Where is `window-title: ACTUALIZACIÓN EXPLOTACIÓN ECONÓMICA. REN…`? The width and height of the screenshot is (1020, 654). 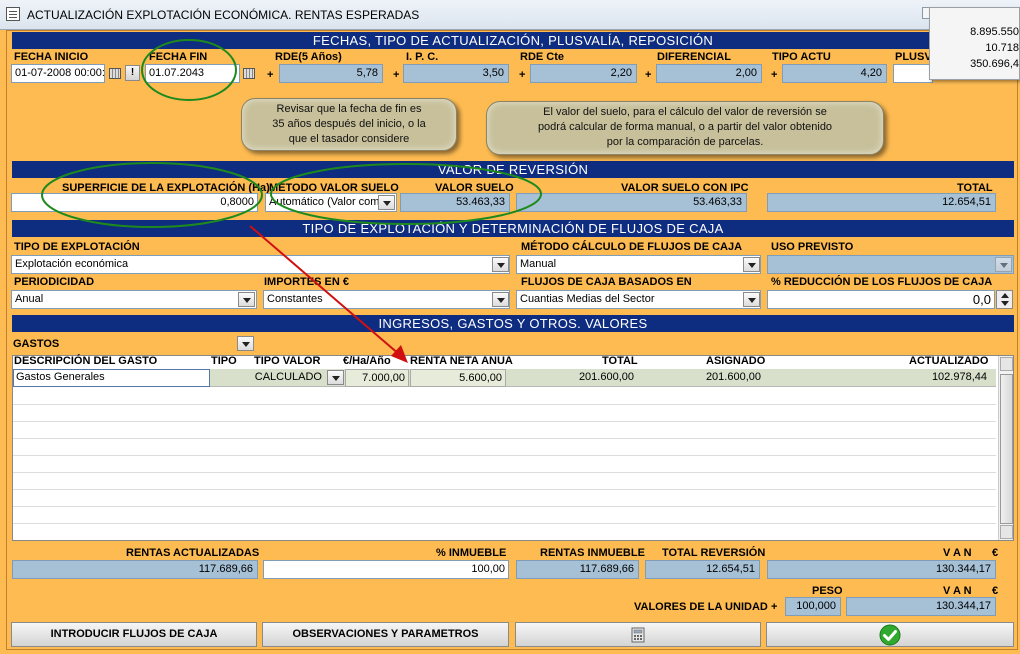
window-title: ACTUALIZACIÓN EXPLOTACIÓN ECONÓMICA. REN… is located at coordinates (223, 15).